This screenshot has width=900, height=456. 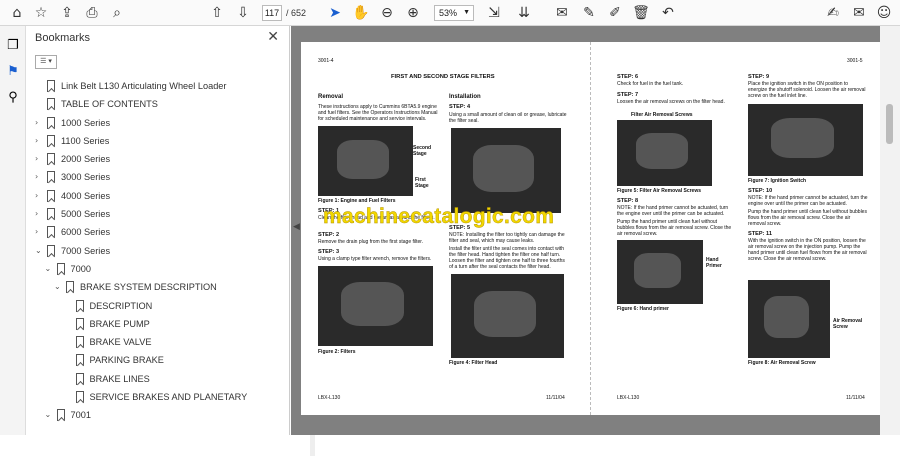 I want to click on bookmark-label: BRAKE PUMP, so click(x=119, y=323).